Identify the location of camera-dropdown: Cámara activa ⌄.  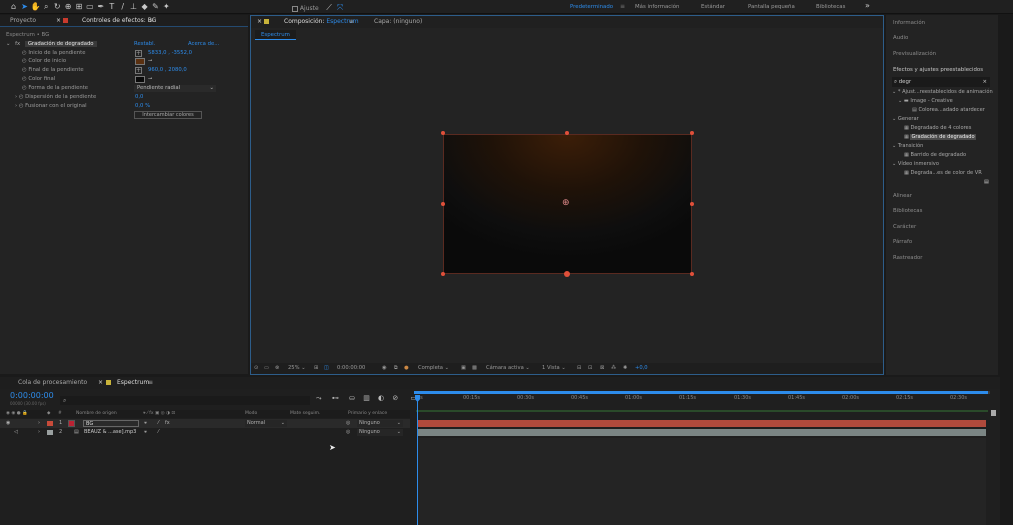
(508, 368).